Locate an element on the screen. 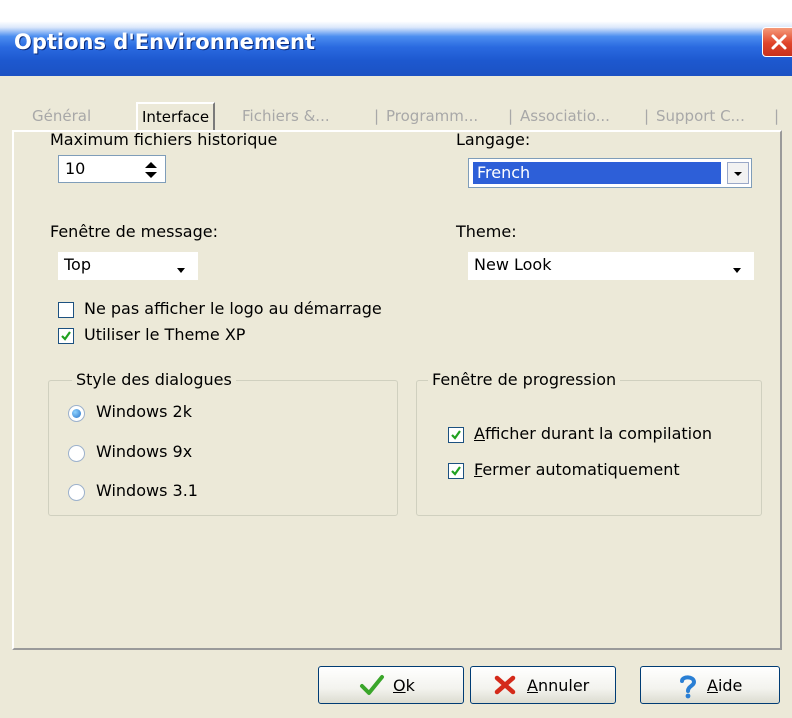  hide-logo-checkbox is located at coordinates (66, 310).